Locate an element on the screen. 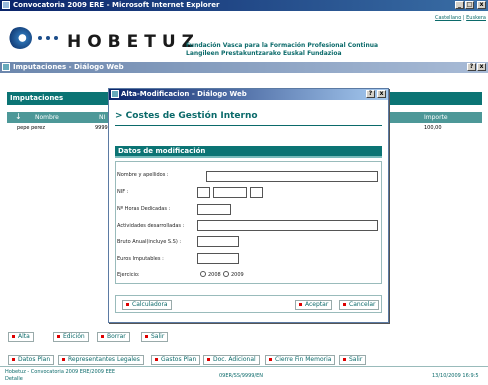 This screenshot has height=385, width=488. cierre-button: Cierre Fin Memoria is located at coordinates (300, 360).